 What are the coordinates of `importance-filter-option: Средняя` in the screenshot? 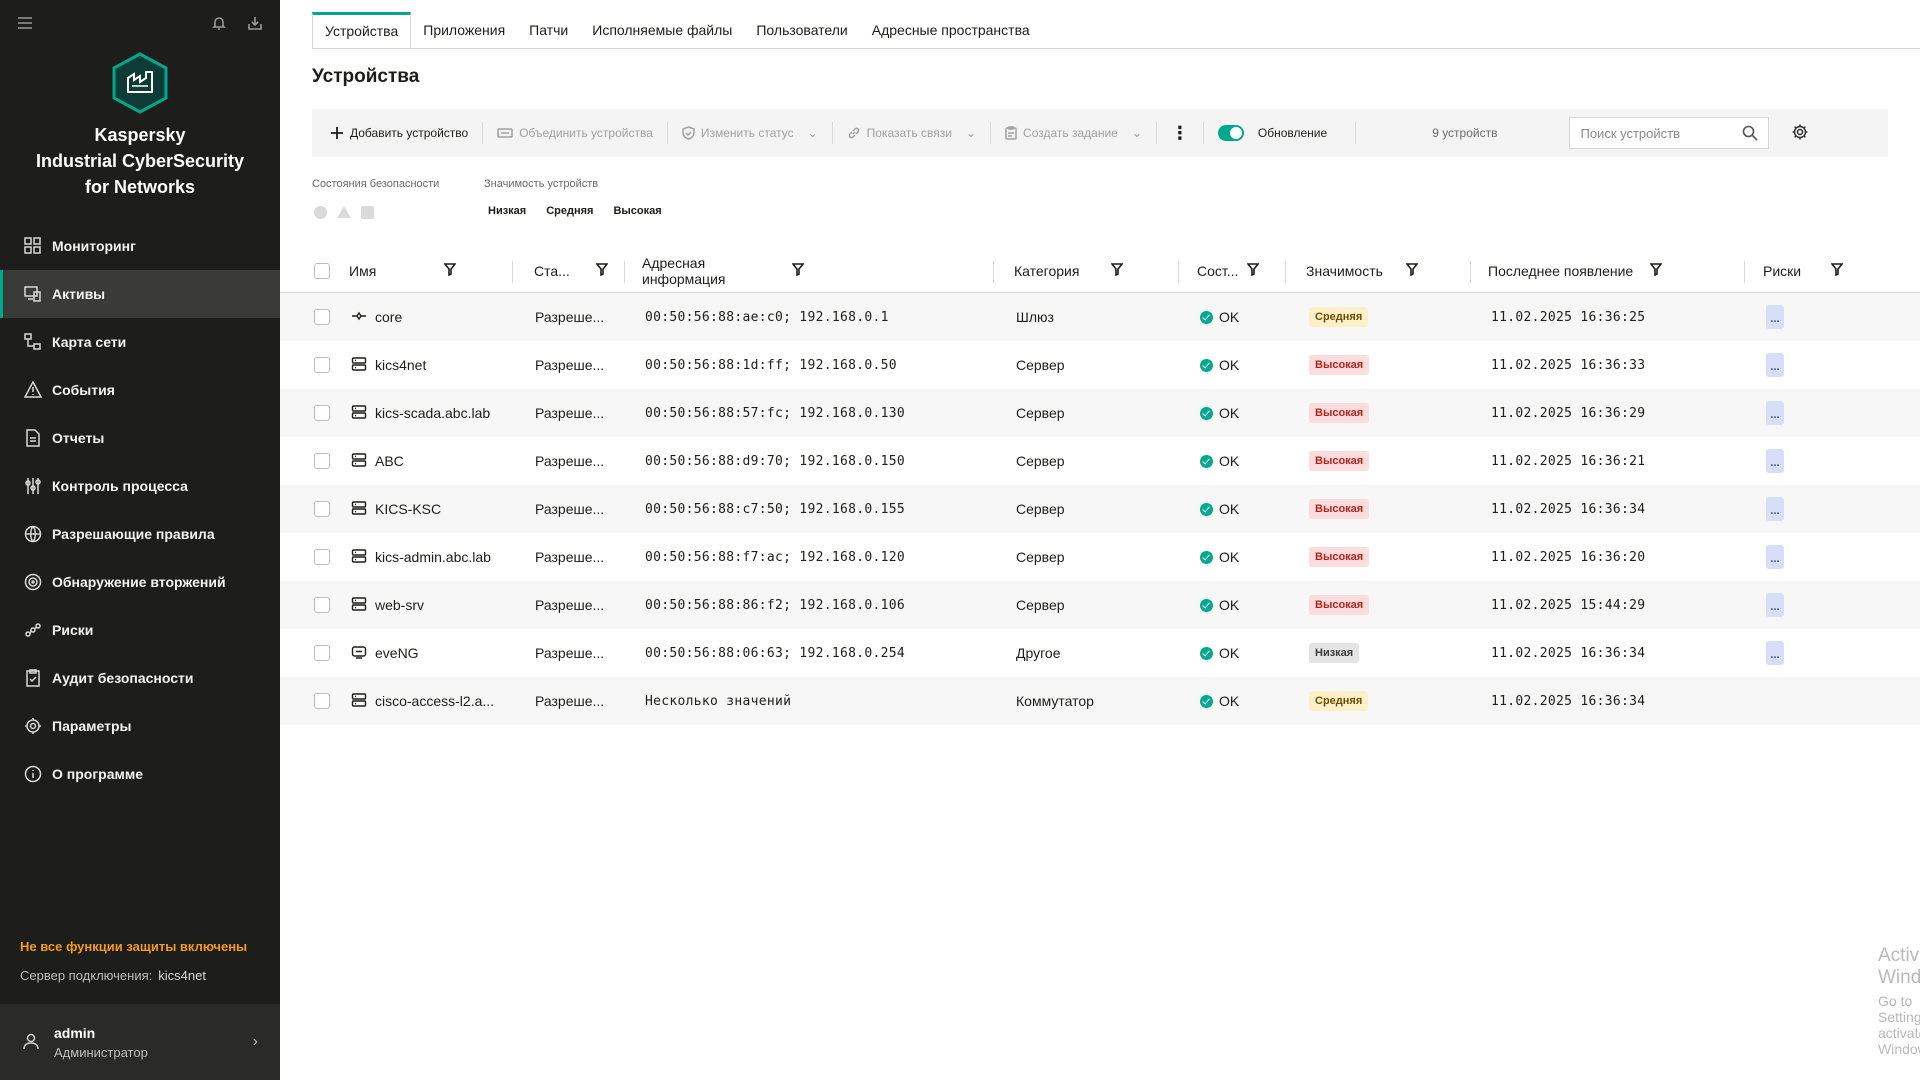 It's located at (569, 211).